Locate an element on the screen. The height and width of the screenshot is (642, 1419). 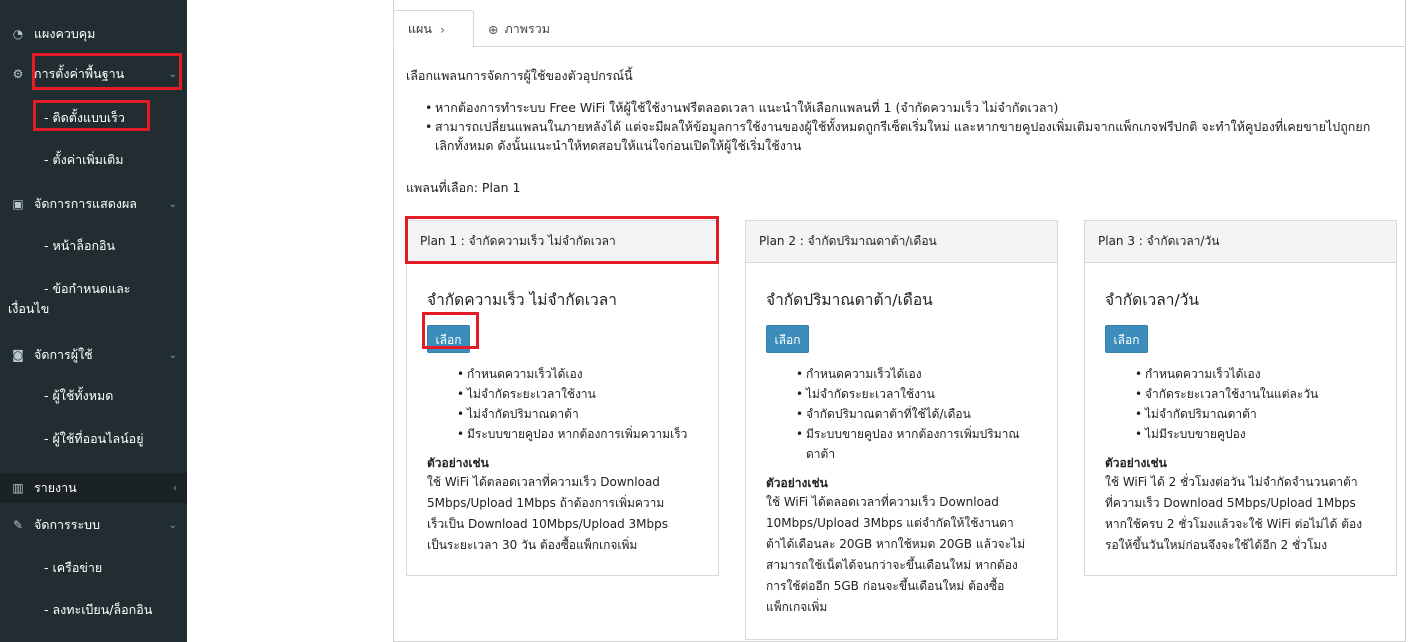
plan-card-header: Plan 2 : จำกัดปริมาณดาต้า/เดือน is located at coordinates (901, 242).